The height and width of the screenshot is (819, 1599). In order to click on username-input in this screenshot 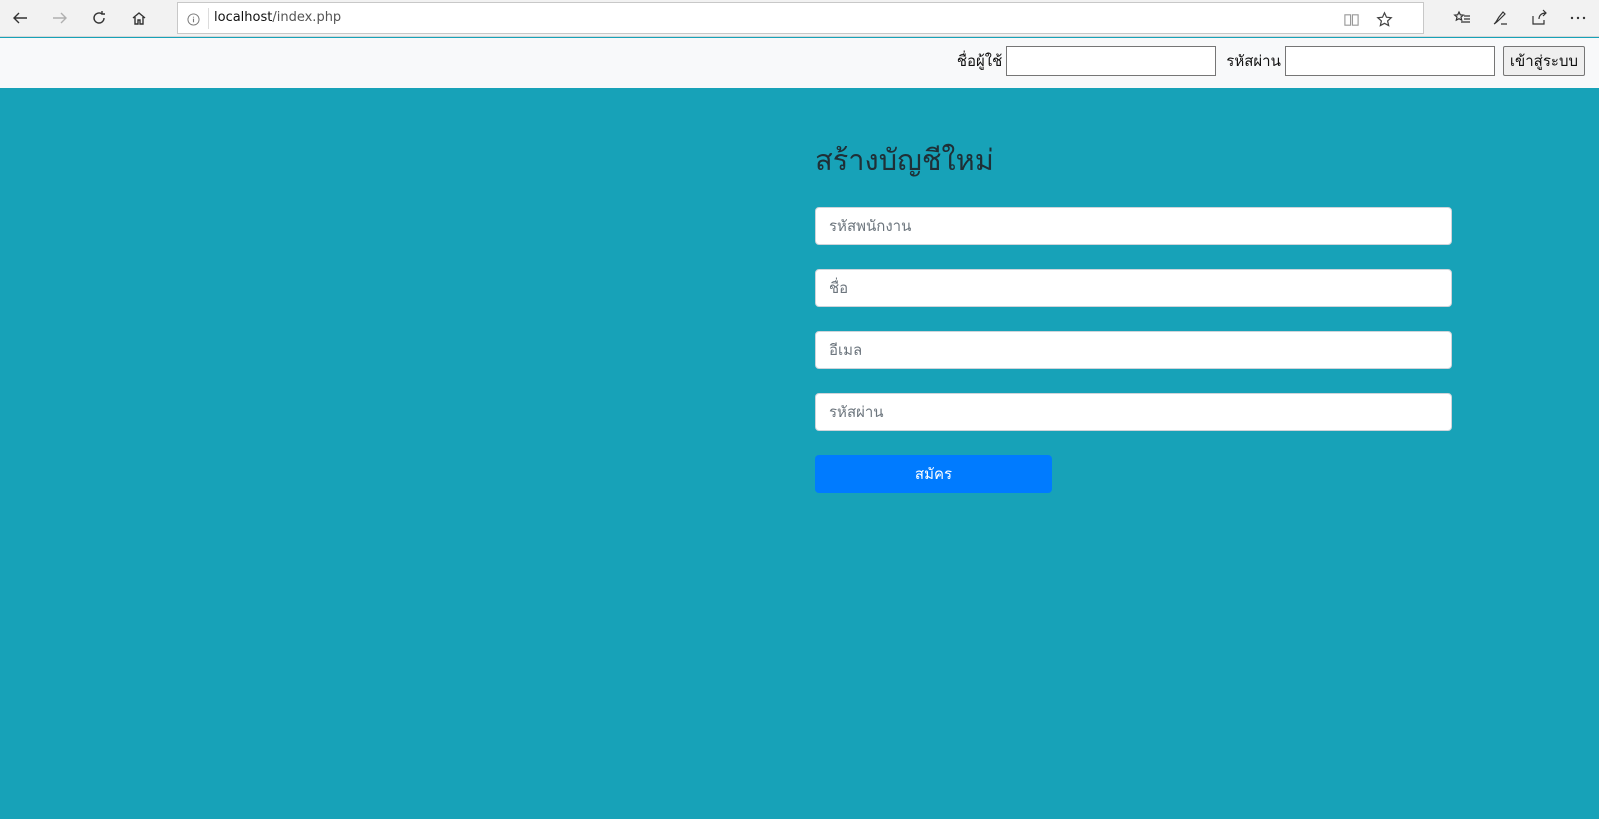, I will do `click(1111, 61)`.